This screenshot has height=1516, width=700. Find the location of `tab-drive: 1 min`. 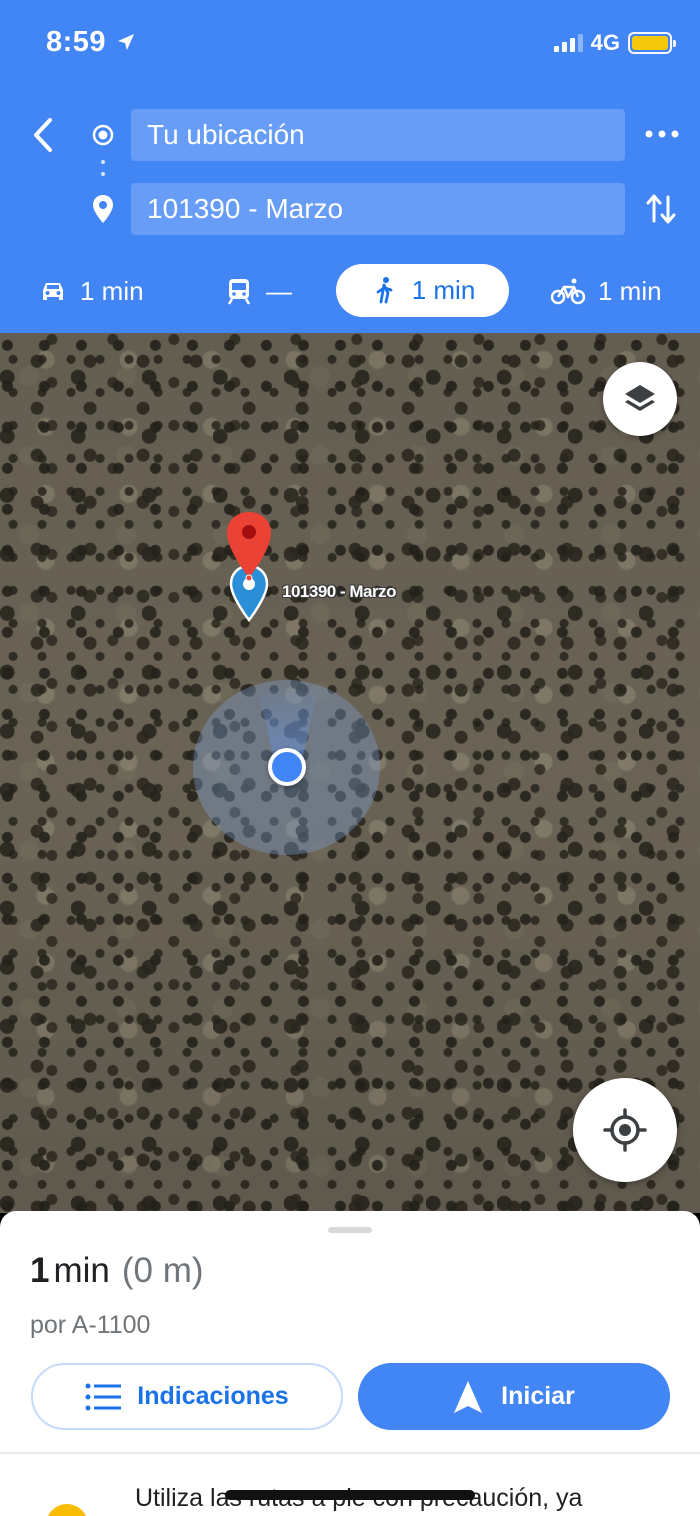

tab-drive: 1 min is located at coordinates (91, 291).